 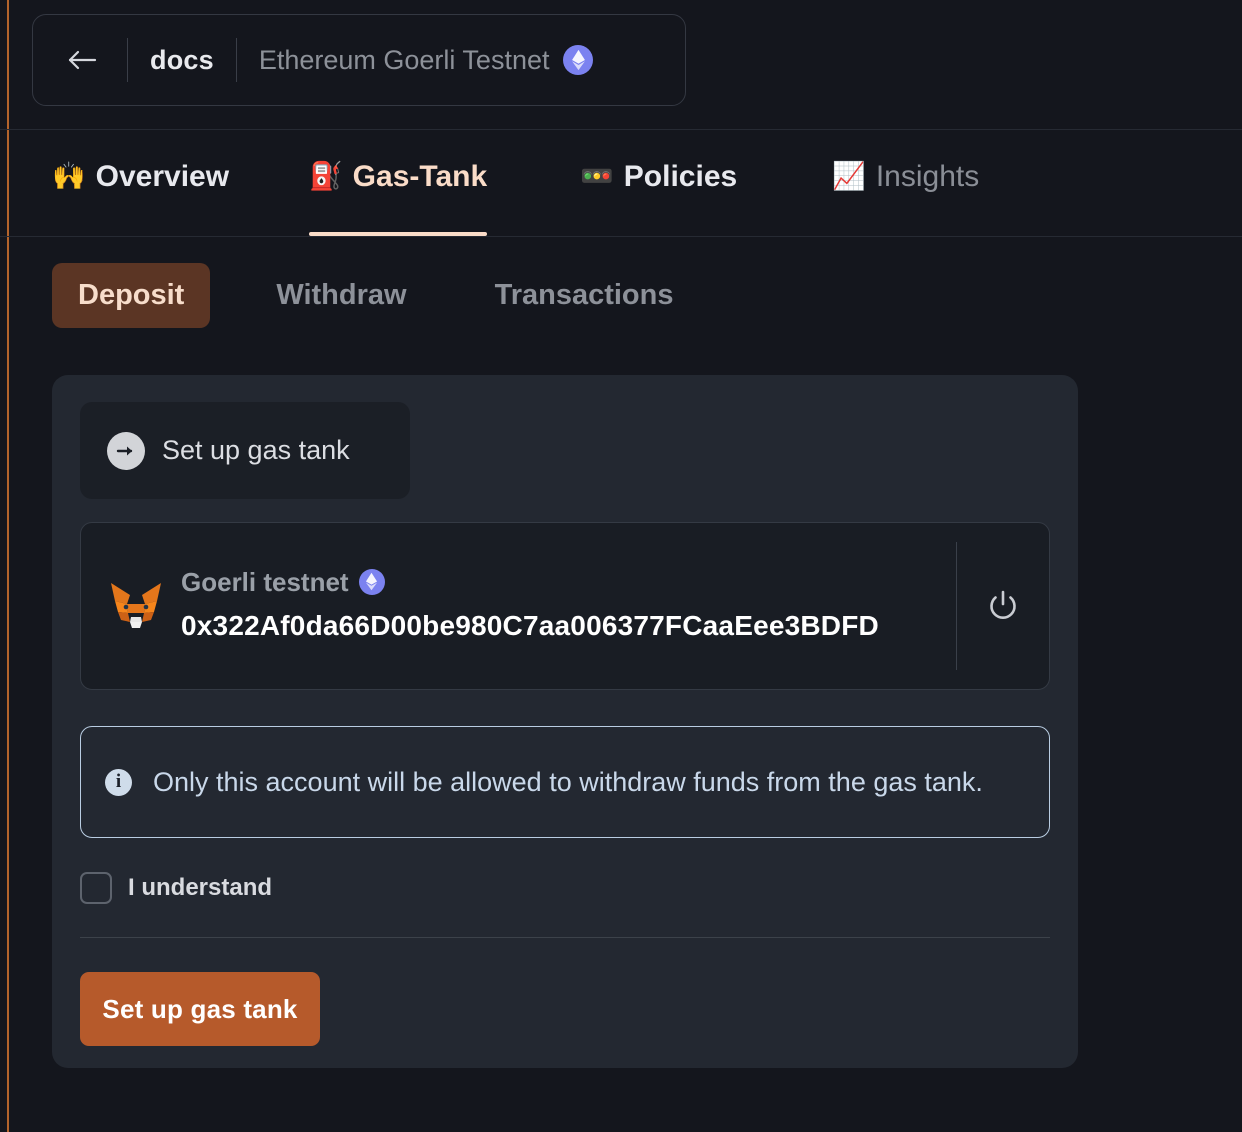 I want to click on account-network-row: Goerli testnet, so click(x=559, y=582).